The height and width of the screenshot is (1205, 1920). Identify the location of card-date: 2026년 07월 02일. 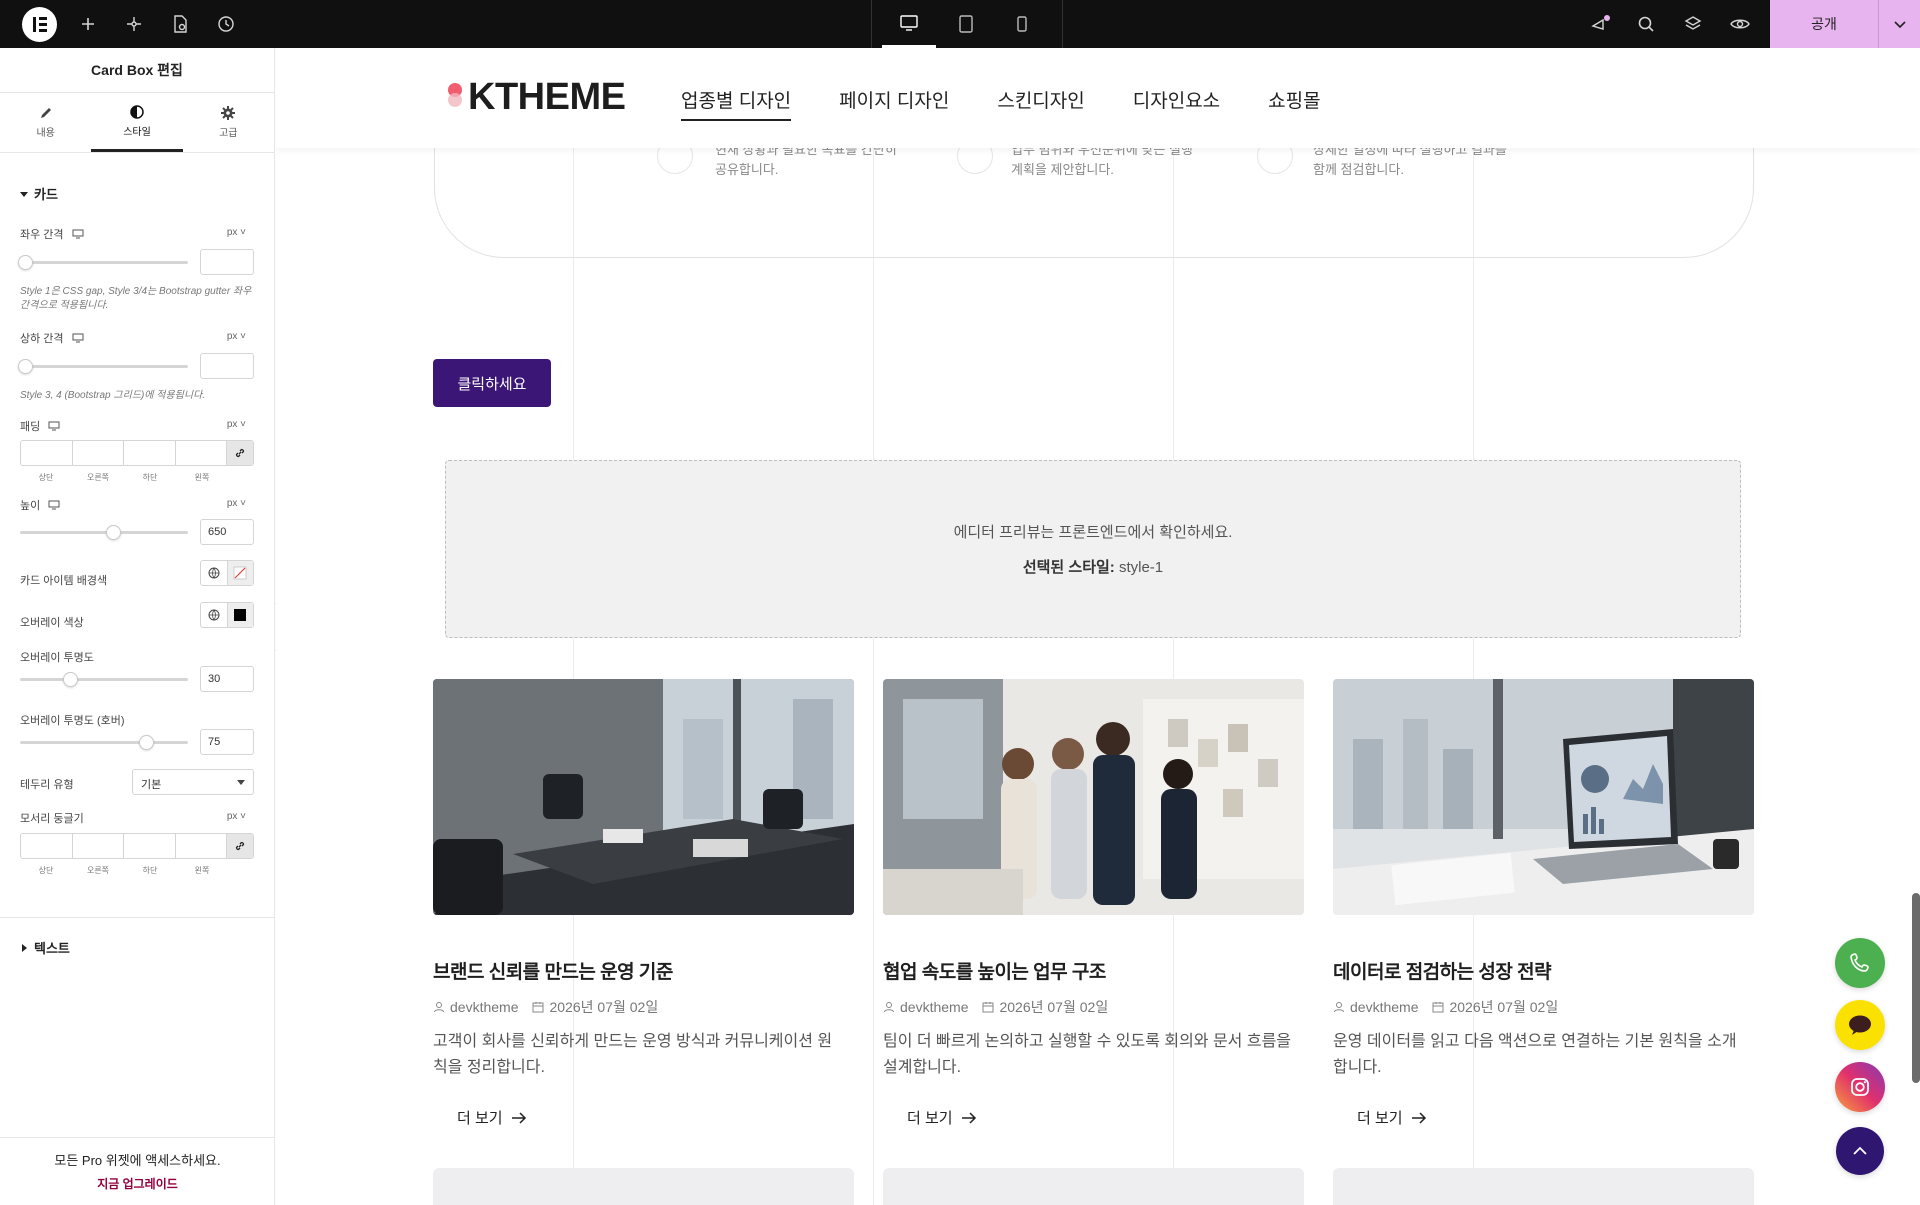
(1495, 1007).